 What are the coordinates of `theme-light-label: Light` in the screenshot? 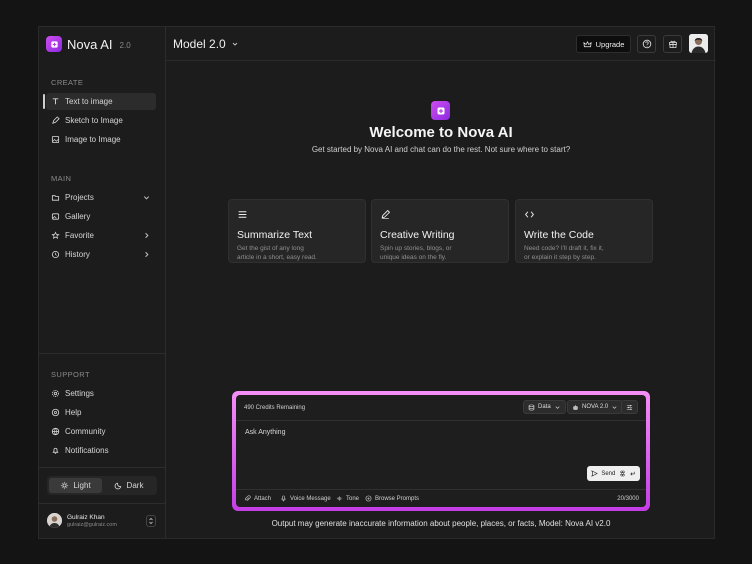 It's located at (82, 485).